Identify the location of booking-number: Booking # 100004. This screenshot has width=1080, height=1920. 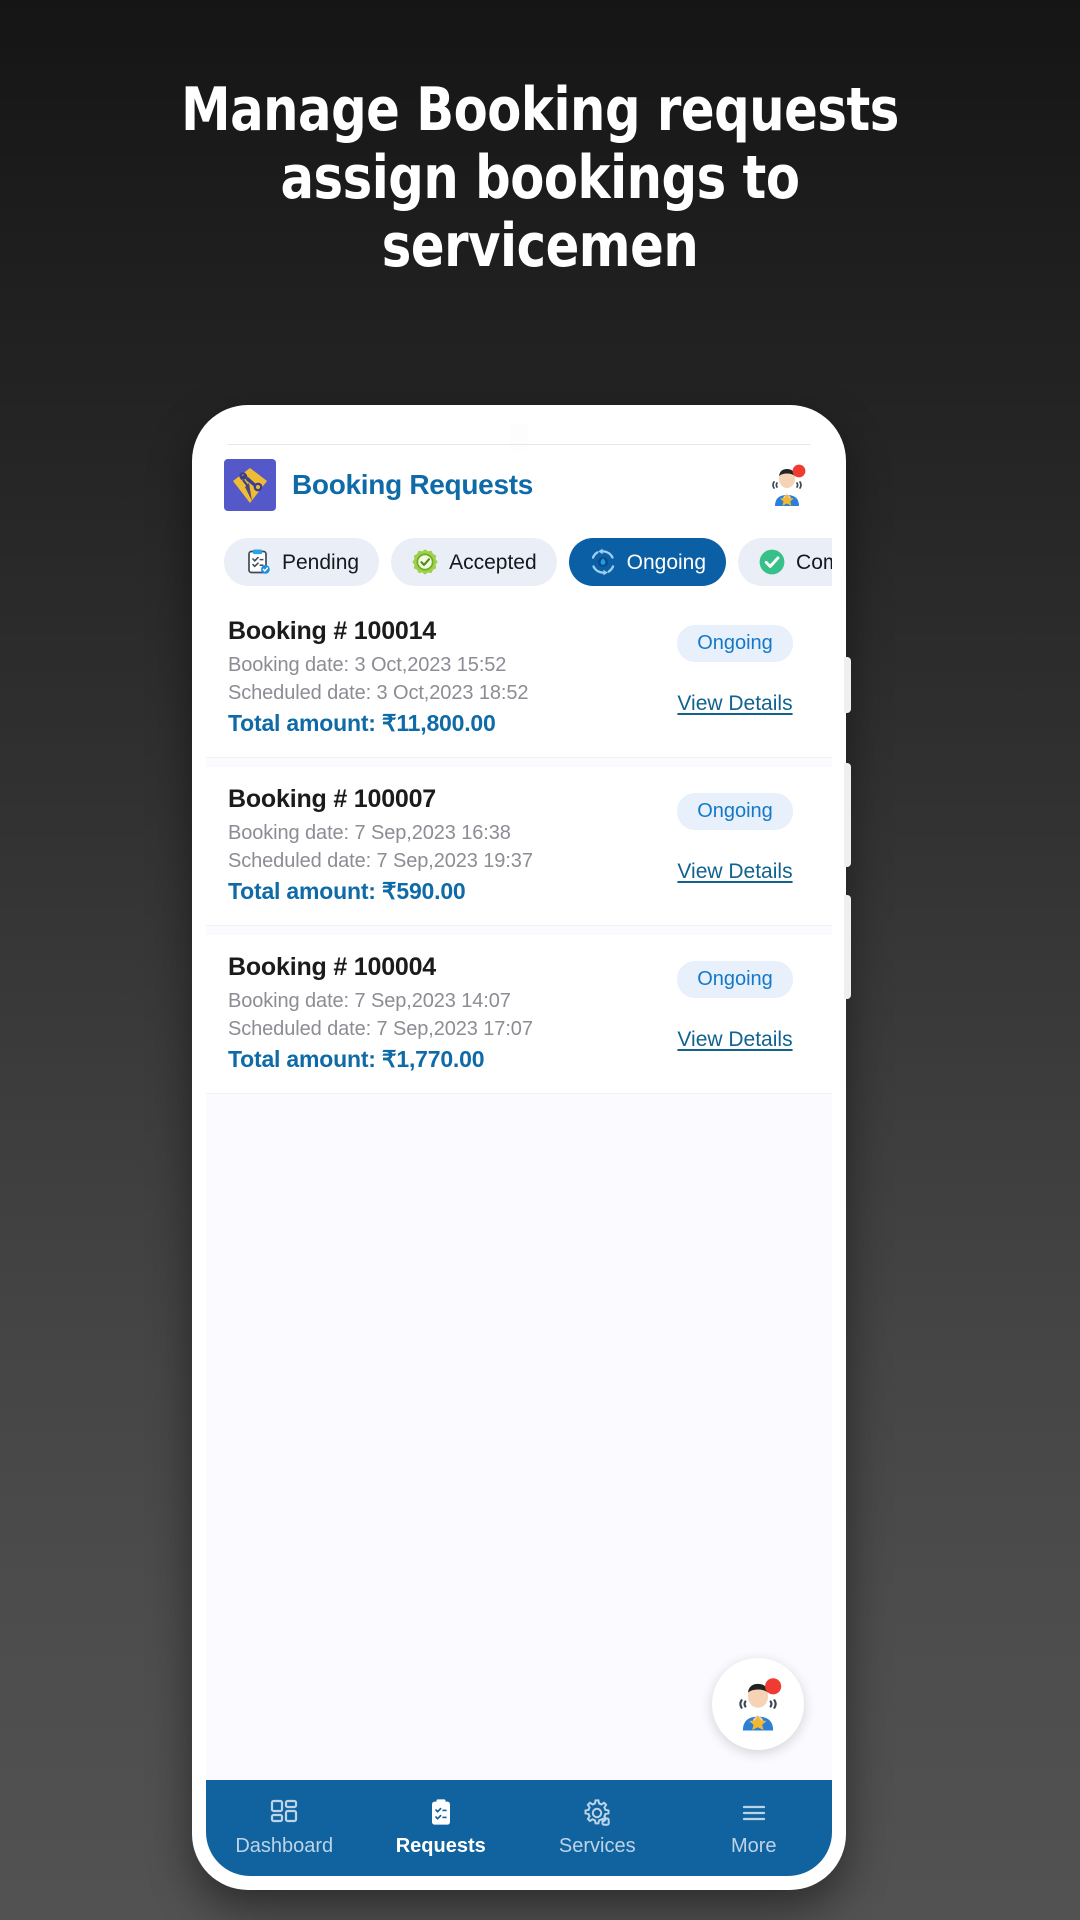
(332, 967).